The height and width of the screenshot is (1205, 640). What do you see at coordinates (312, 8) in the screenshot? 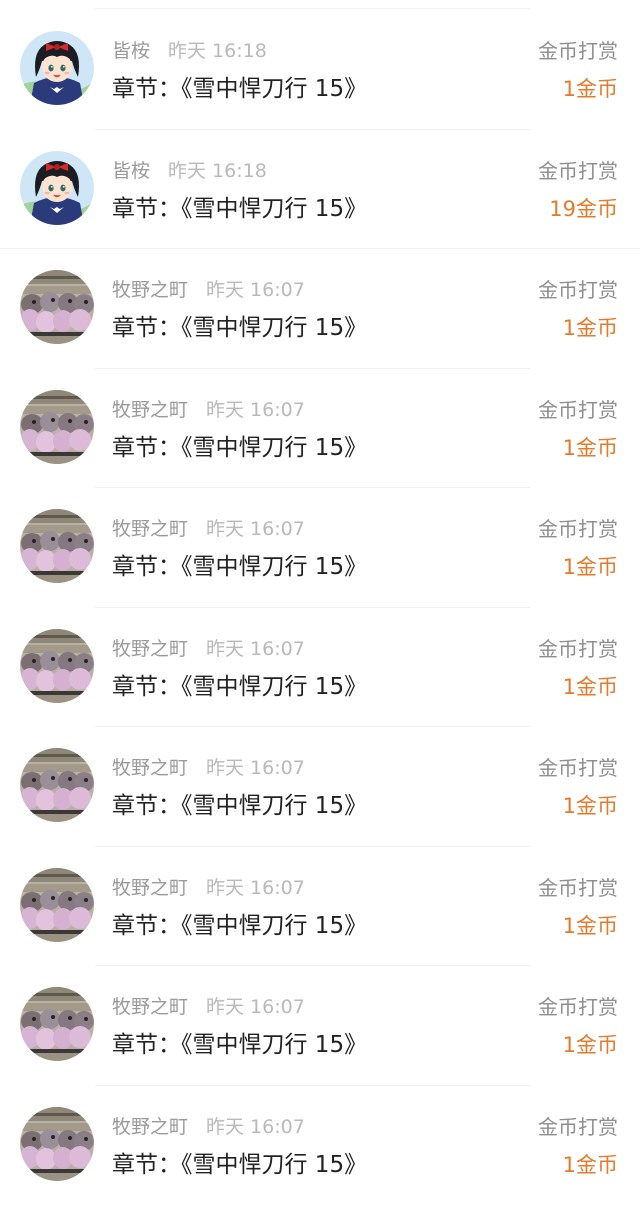
I see `top-divider` at bounding box center [312, 8].